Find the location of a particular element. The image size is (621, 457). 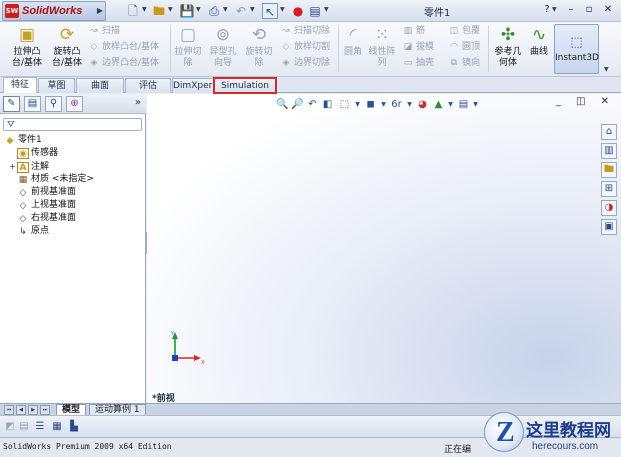

tree-item-top-plane: ◇ 上视基准面 is located at coordinates (42, 205).